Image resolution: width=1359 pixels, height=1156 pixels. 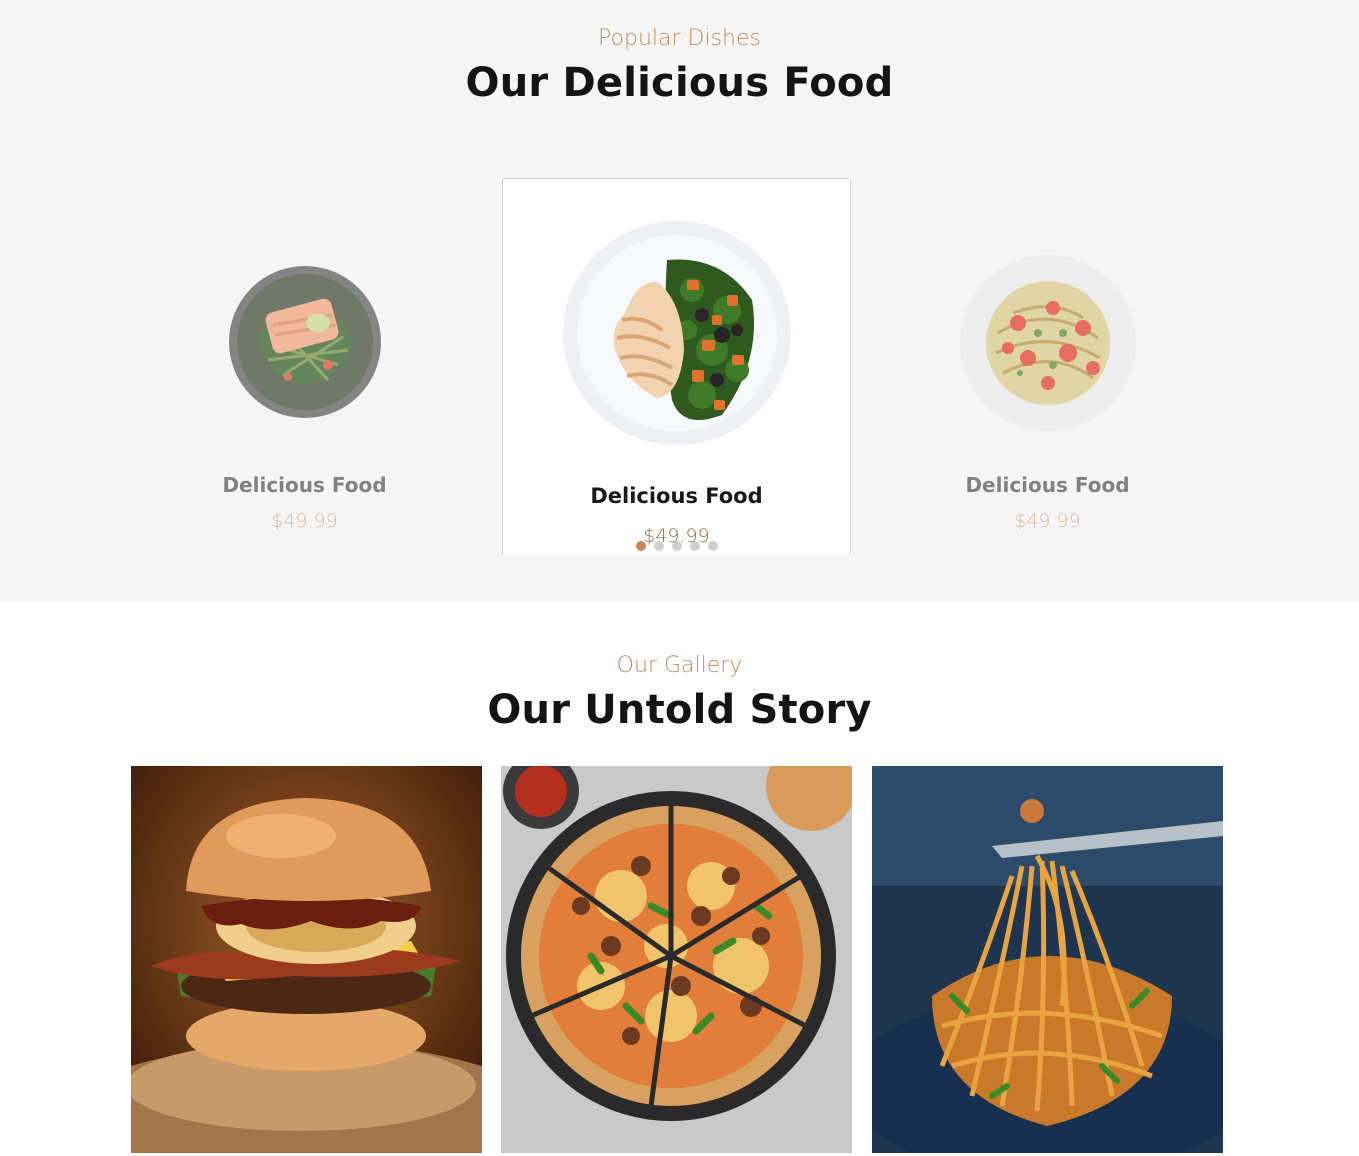 What do you see at coordinates (679, 665) in the screenshot?
I see `gallery-eyebrow: Our Gallery` at bounding box center [679, 665].